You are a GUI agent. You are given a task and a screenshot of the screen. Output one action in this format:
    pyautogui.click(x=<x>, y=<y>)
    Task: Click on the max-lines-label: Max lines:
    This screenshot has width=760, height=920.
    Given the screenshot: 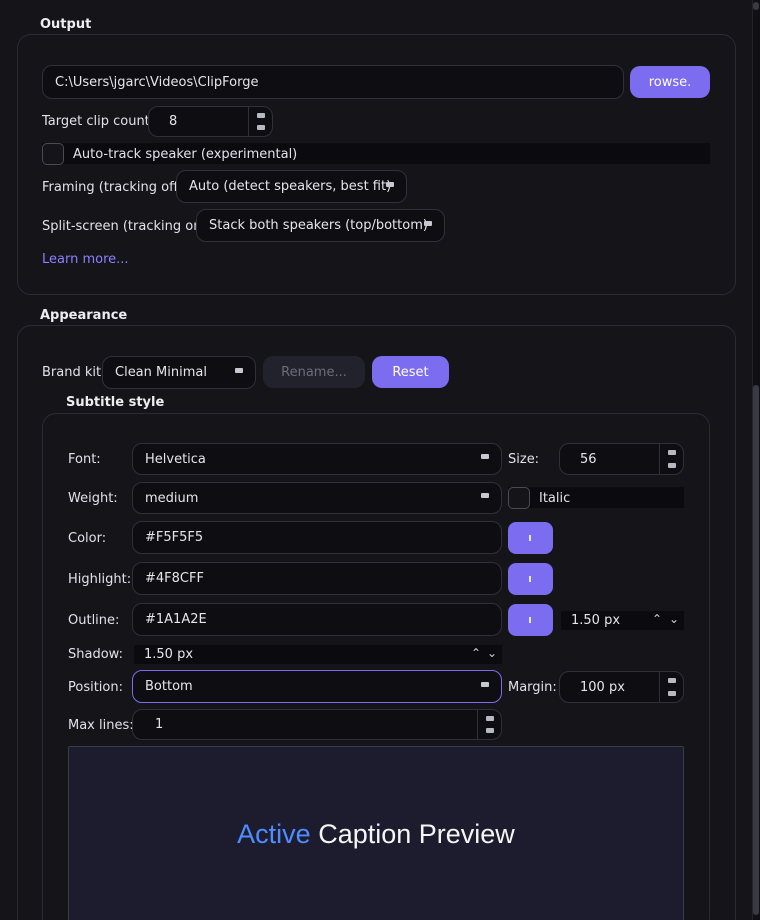 What is the action you would take?
    pyautogui.click(x=101, y=725)
    